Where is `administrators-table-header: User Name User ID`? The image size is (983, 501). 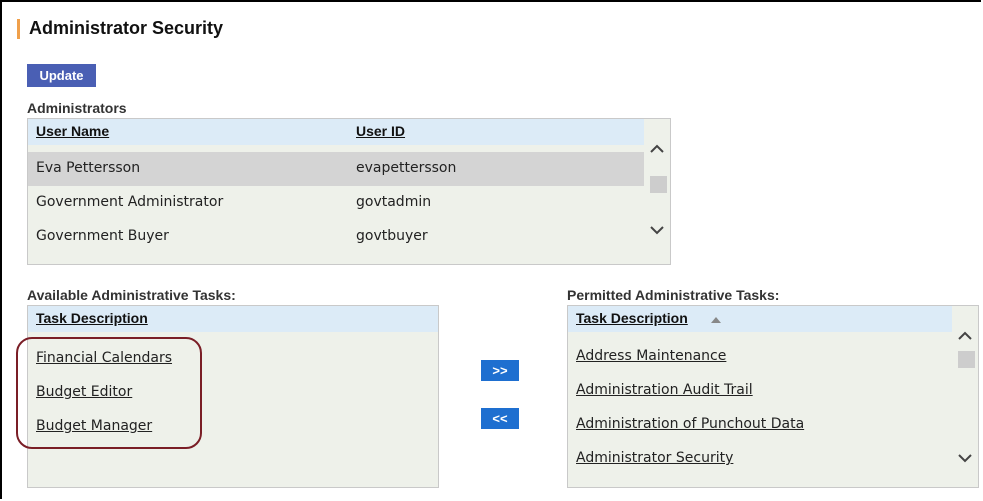
administrators-table-header: User Name User ID is located at coordinates (337, 132).